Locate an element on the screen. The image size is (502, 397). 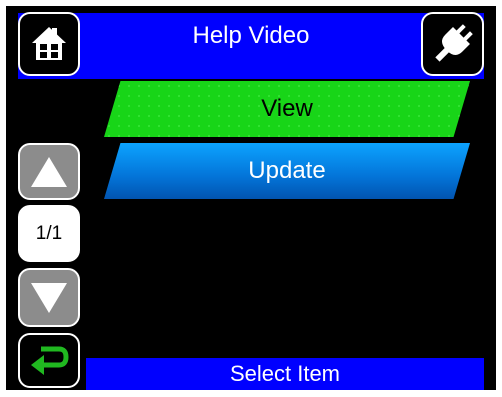
plug-icon is located at coordinates (453, 43).